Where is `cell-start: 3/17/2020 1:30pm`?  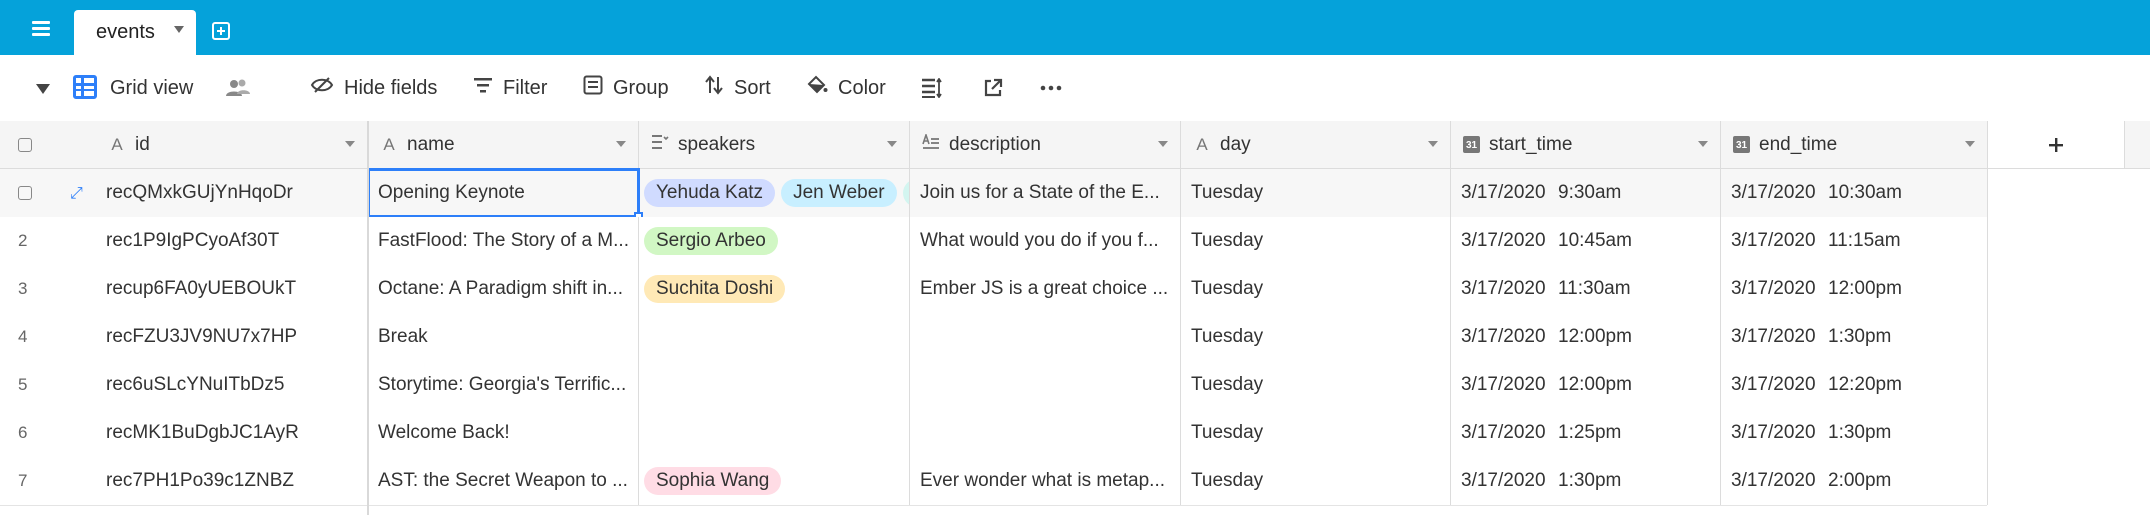 cell-start: 3/17/2020 1:30pm is located at coordinates (1586, 481).